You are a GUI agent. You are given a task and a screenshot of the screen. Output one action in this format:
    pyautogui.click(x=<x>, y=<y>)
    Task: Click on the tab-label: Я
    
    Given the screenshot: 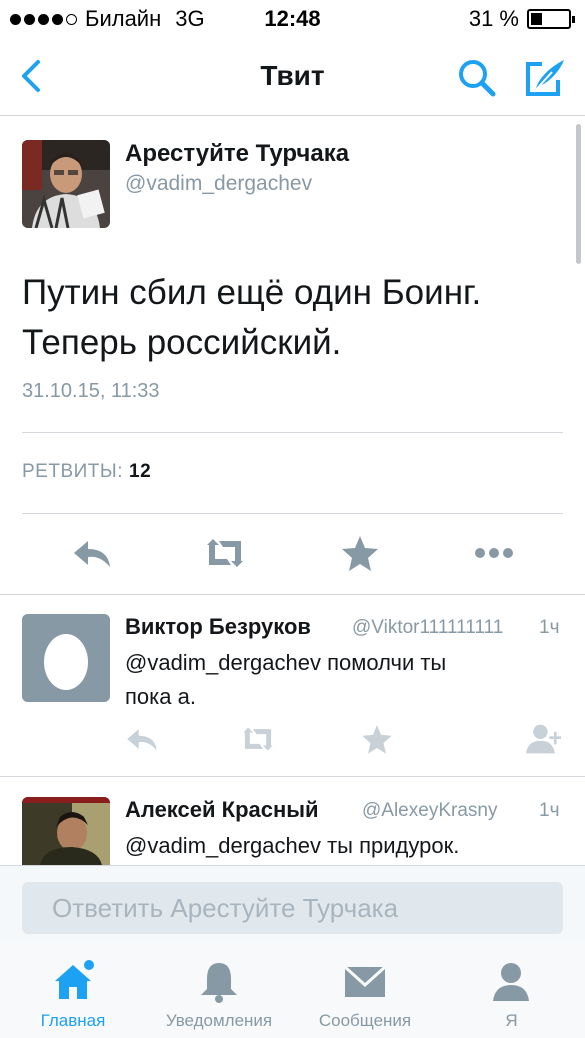 What is the action you would take?
    pyautogui.click(x=511, y=1020)
    